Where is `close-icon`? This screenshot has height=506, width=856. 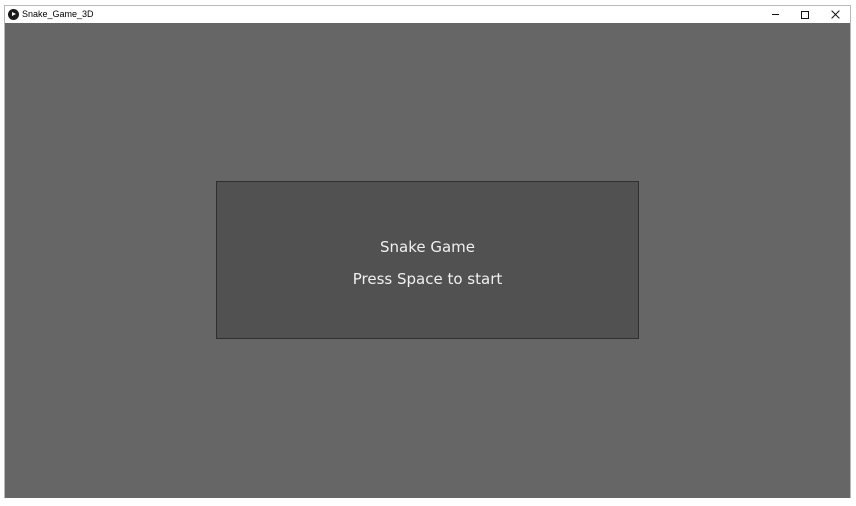
close-icon is located at coordinates (835, 14).